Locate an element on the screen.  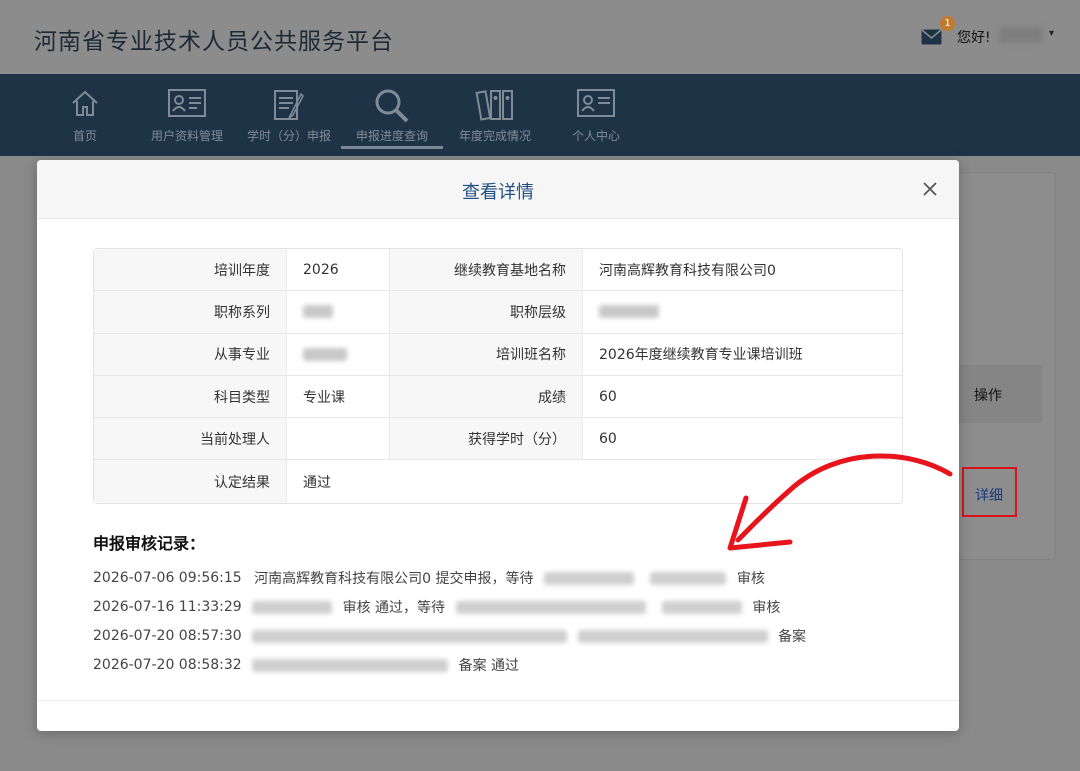
nav-label: 首页 is located at coordinates (84, 136).